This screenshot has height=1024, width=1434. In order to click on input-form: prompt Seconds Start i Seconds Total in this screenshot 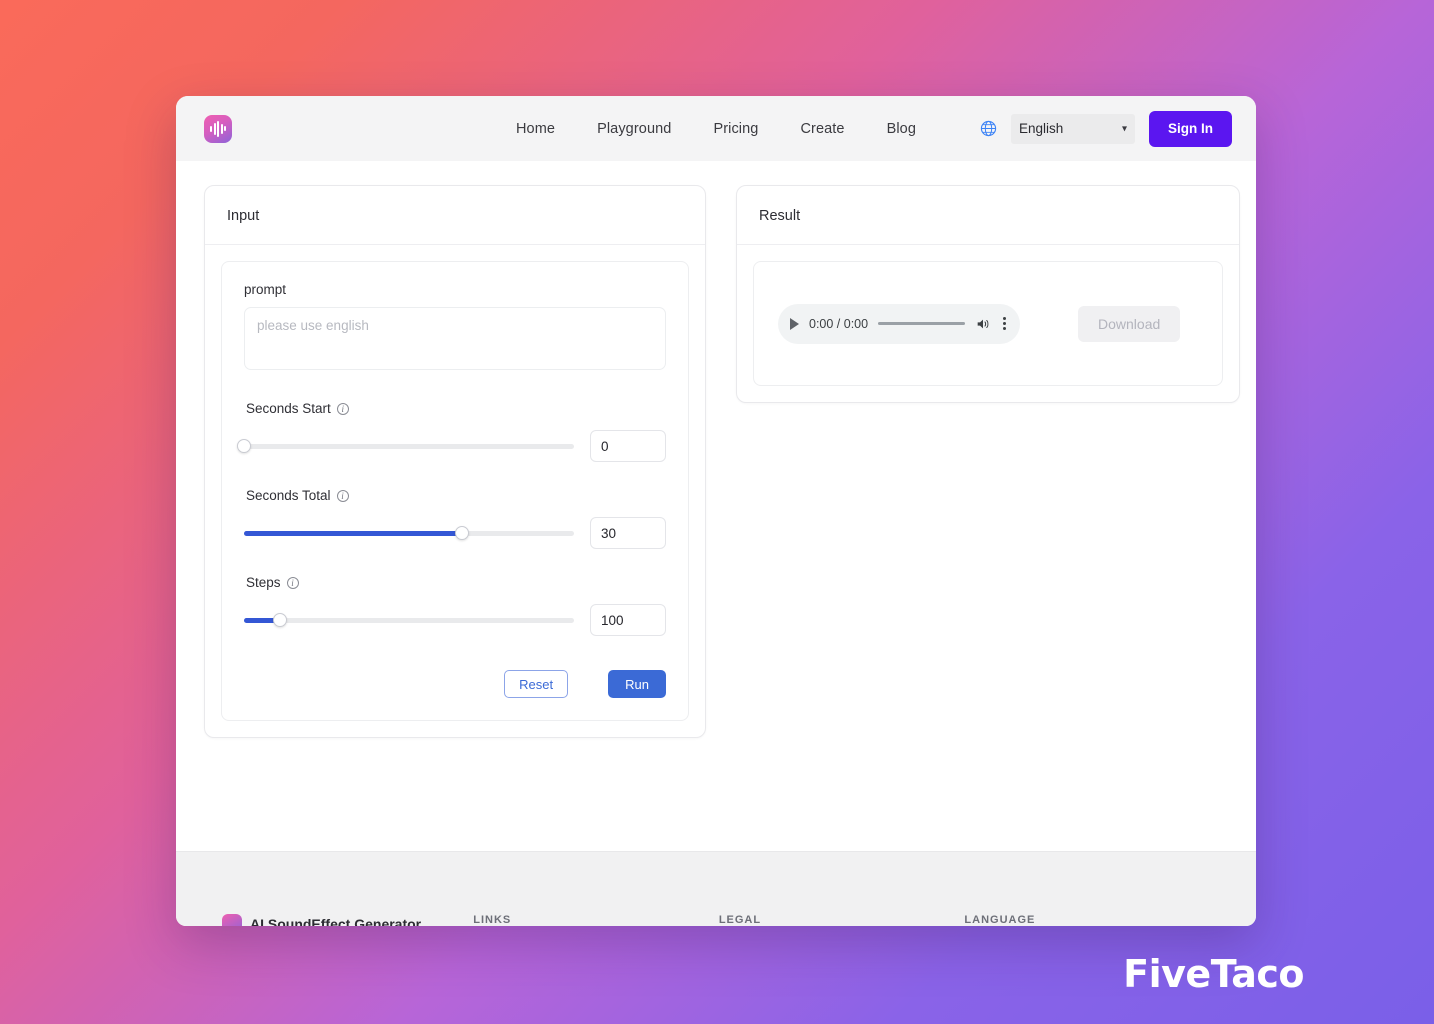, I will do `click(455, 491)`.